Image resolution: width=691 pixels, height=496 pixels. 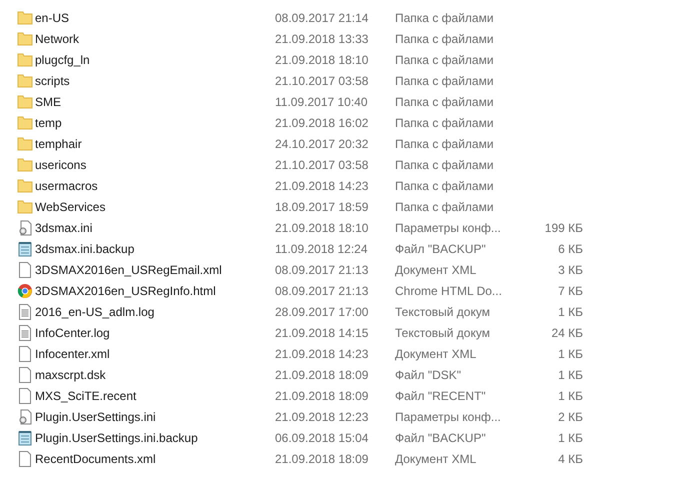 I want to click on file-size: 24 КБ, so click(x=567, y=333).